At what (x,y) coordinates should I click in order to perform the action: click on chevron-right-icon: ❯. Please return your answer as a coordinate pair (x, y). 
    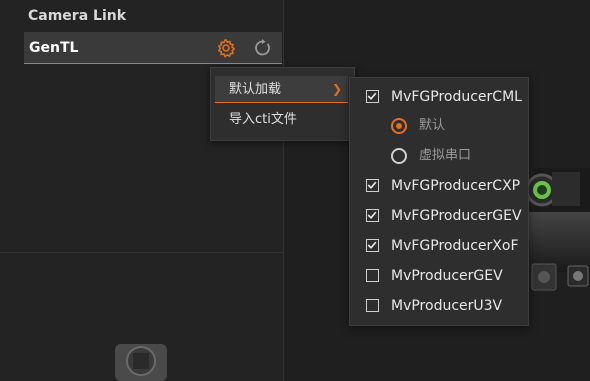
    Looking at the image, I should click on (336, 89).